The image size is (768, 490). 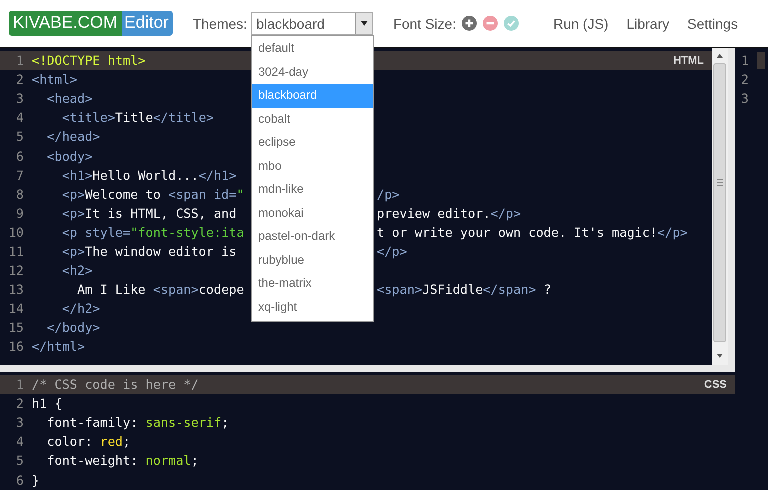 I want to click on line-number: 8, so click(x=20, y=194).